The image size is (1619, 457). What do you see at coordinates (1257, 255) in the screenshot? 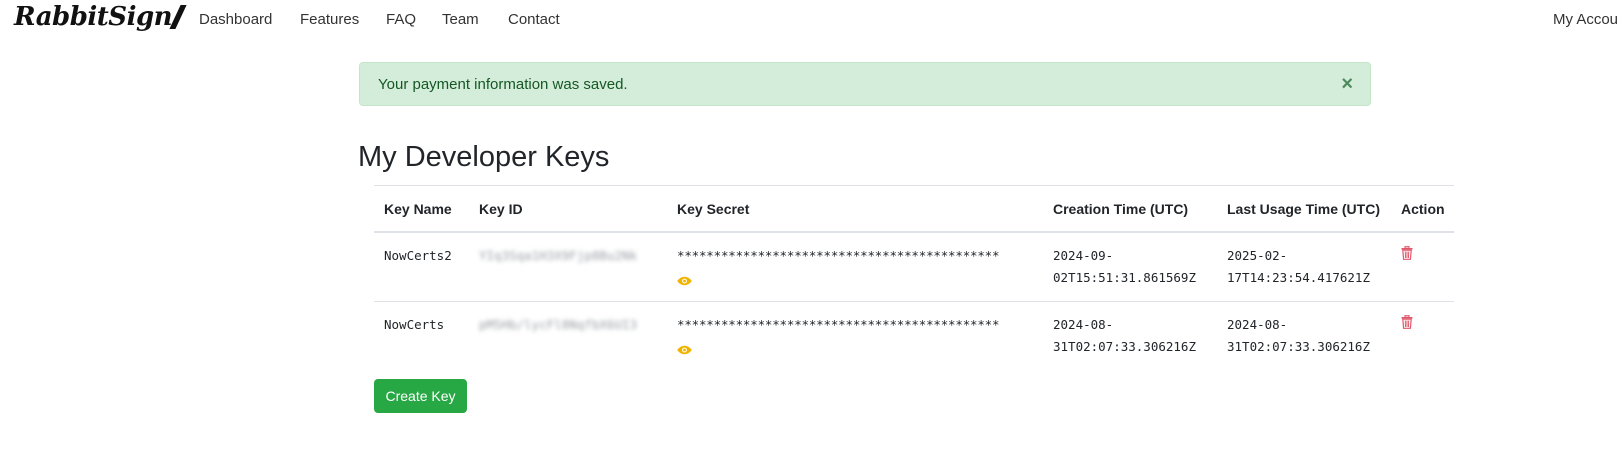
I see `last-usage-date: 2025-02-` at bounding box center [1257, 255].